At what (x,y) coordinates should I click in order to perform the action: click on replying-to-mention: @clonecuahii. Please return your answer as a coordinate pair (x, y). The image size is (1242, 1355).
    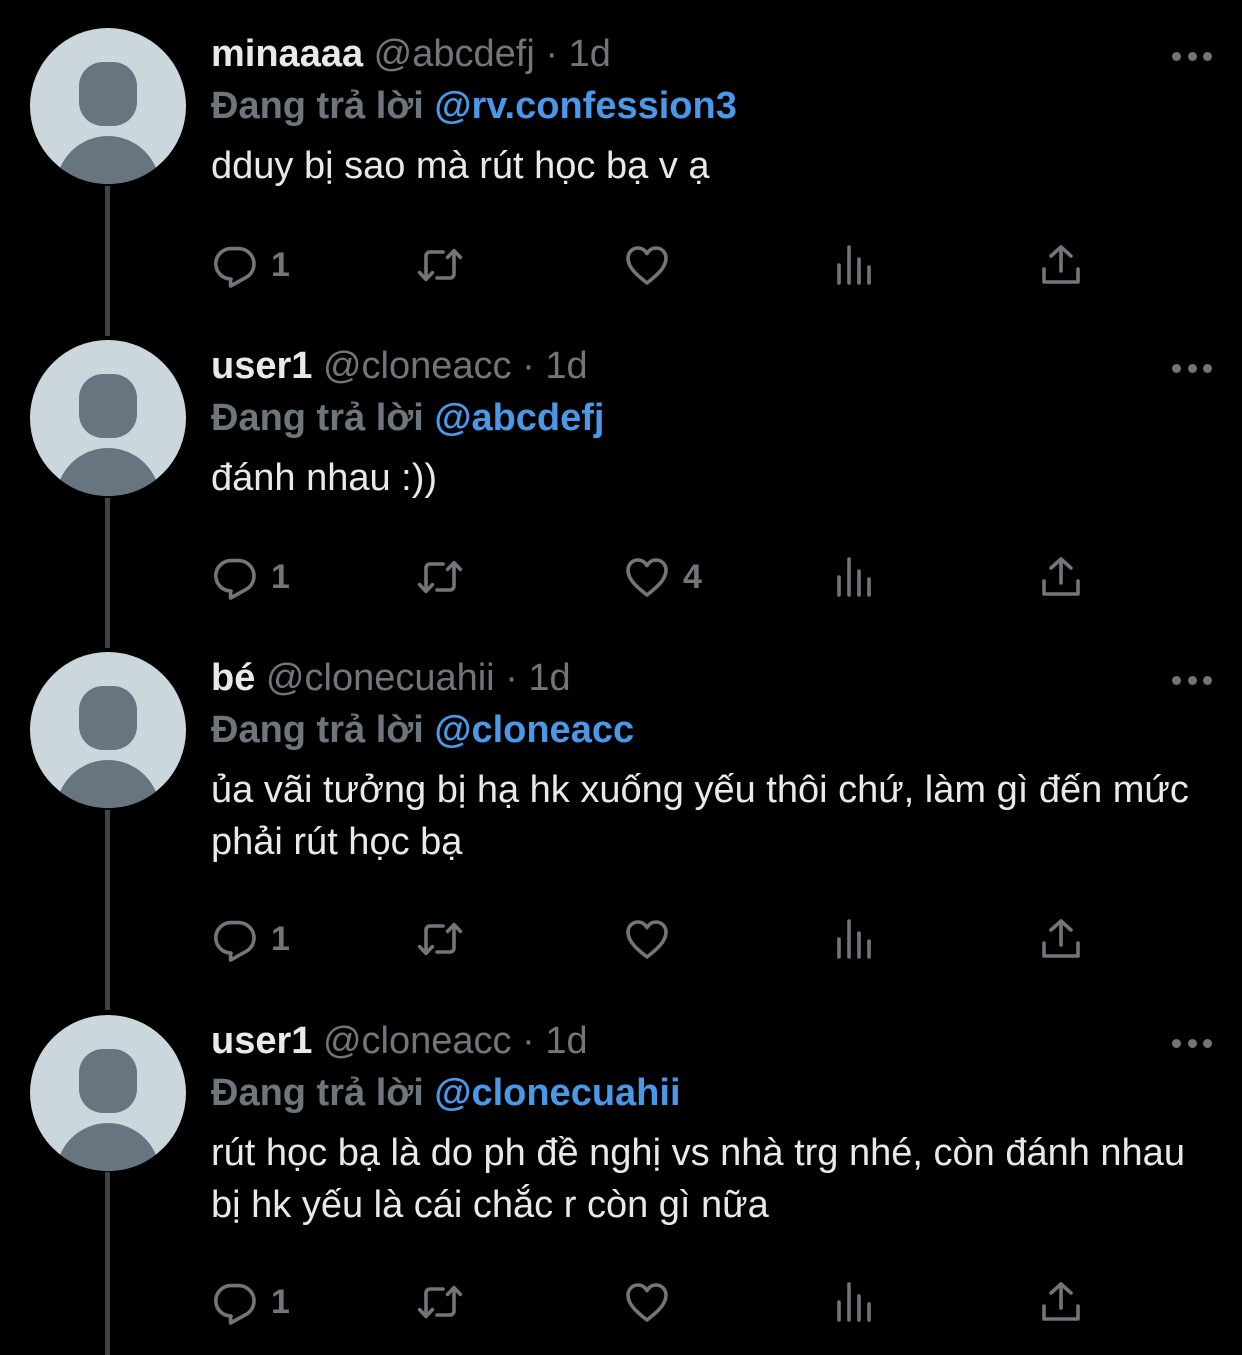
    Looking at the image, I should click on (557, 1093).